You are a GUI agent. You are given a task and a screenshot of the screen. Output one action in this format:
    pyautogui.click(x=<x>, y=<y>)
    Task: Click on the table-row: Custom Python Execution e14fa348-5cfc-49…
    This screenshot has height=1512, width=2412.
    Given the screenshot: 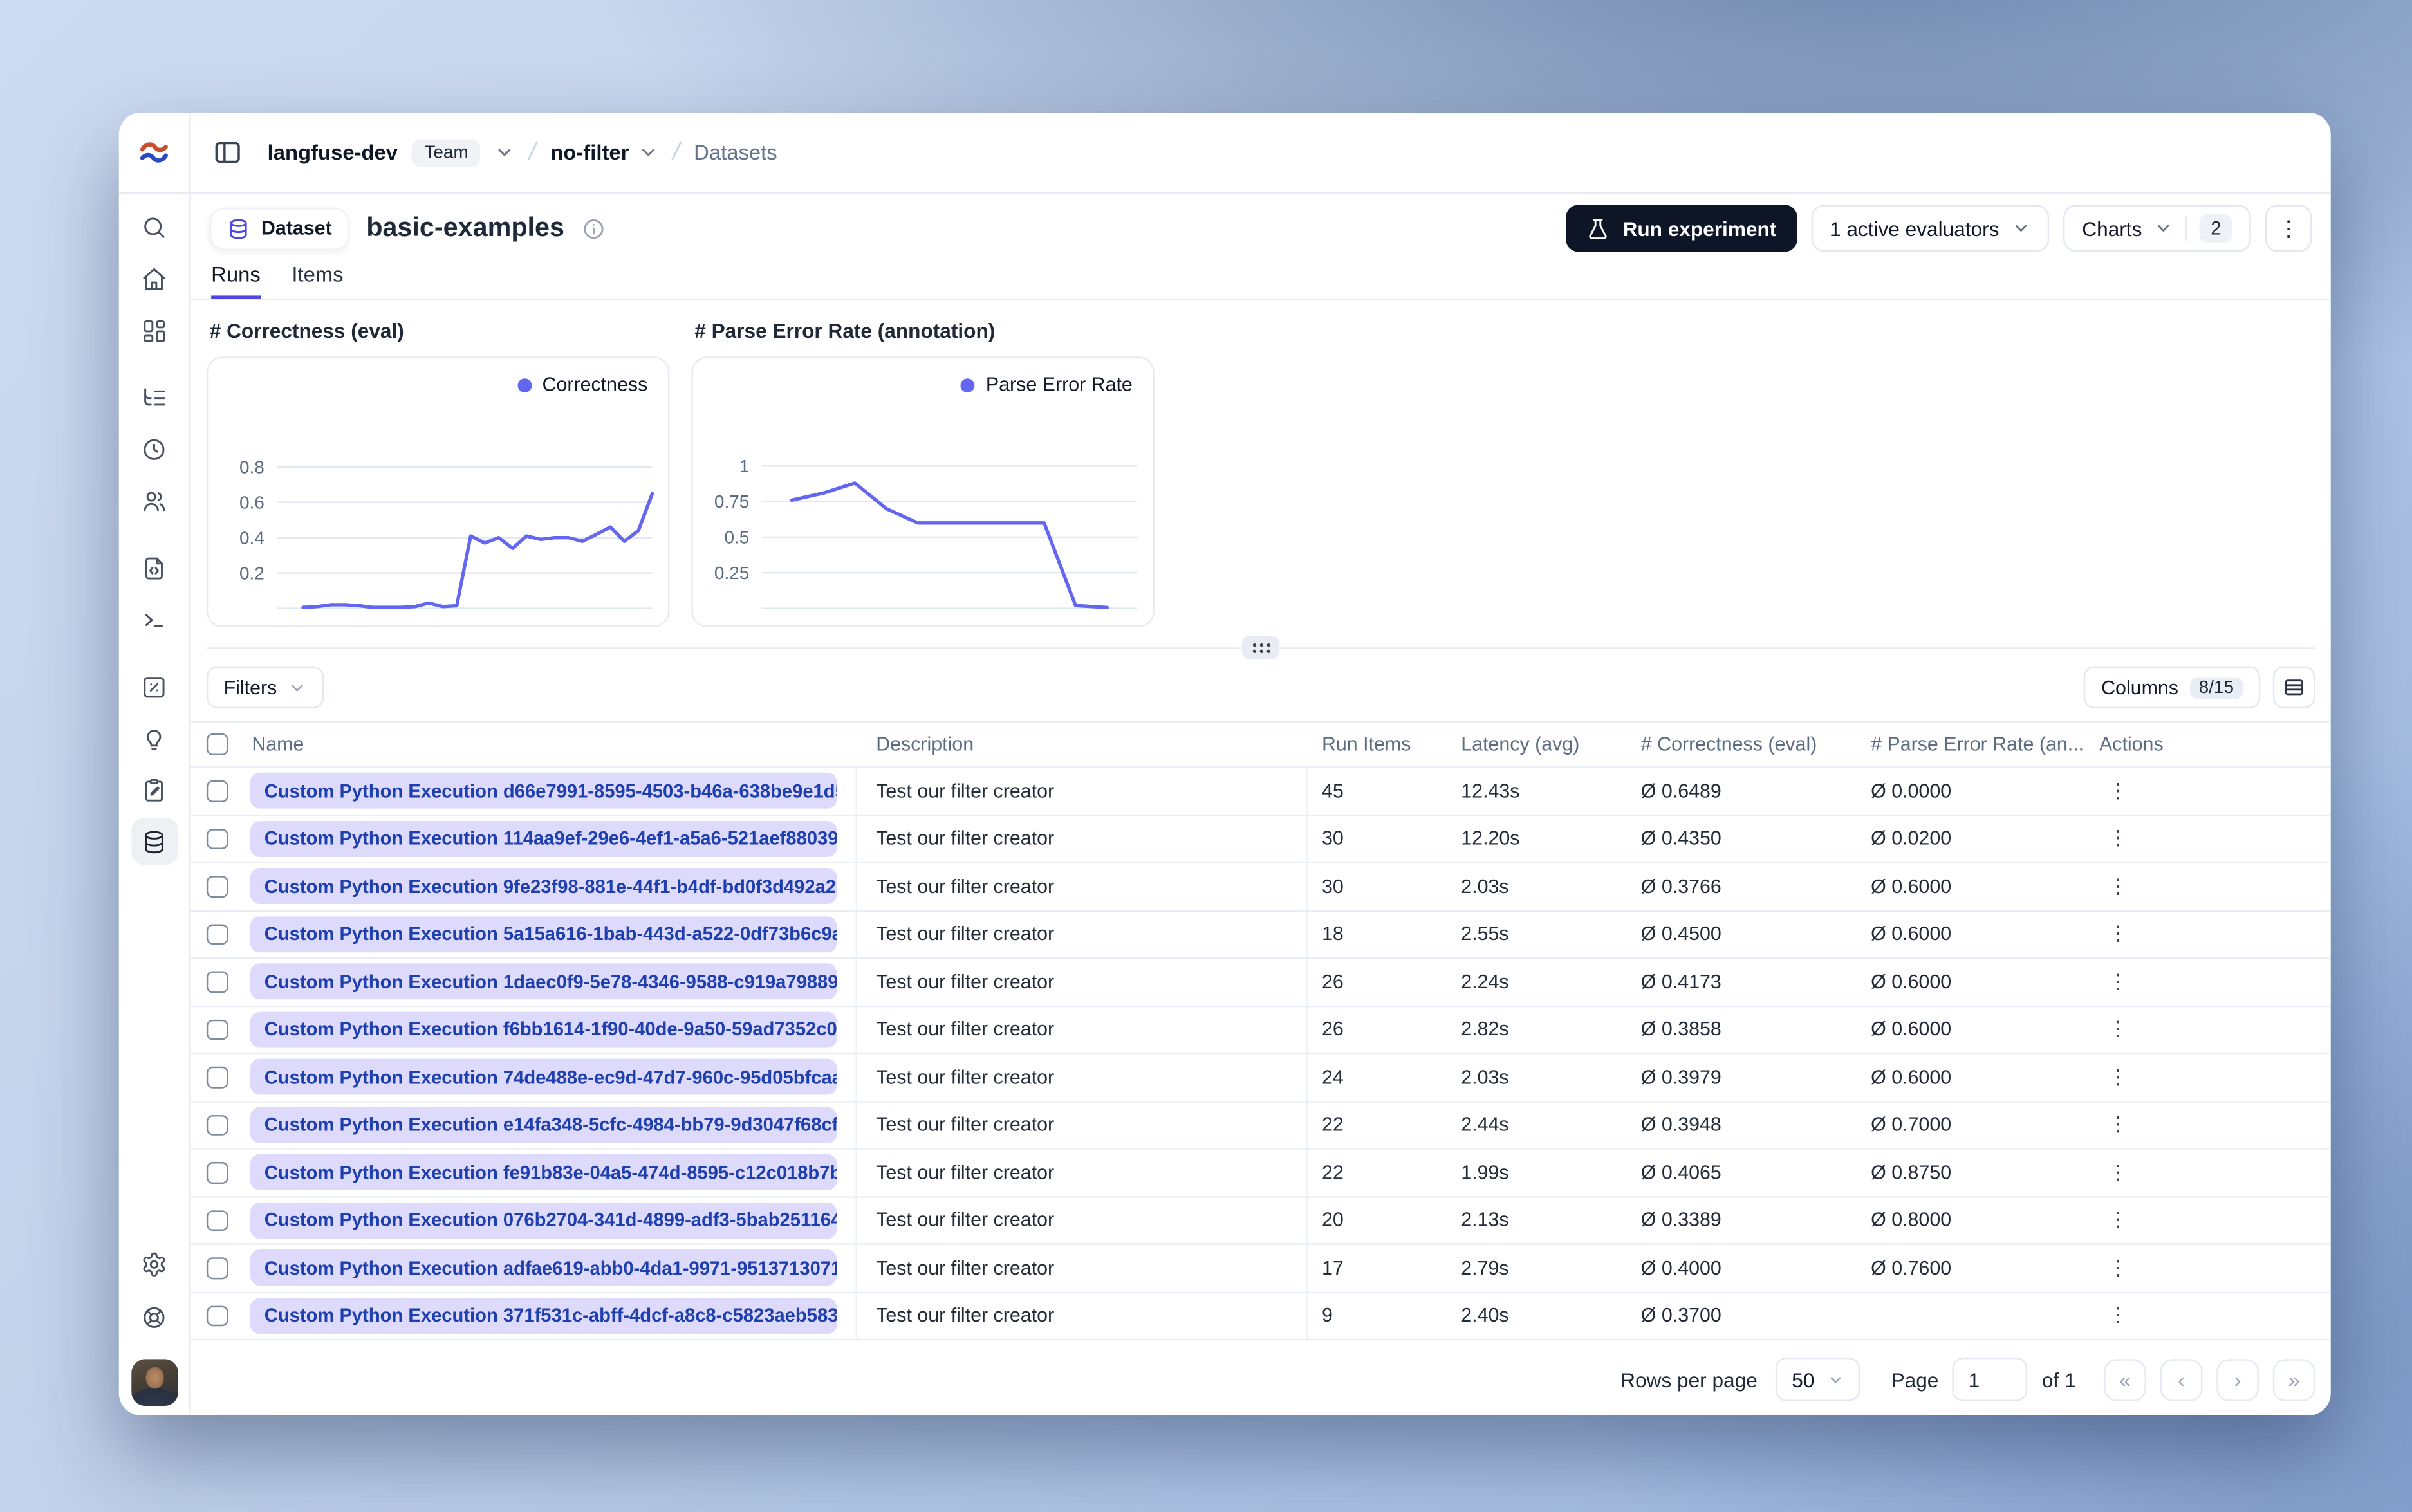 What is the action you would take?
    pyautogui.click(x=1260, y=1126)
    